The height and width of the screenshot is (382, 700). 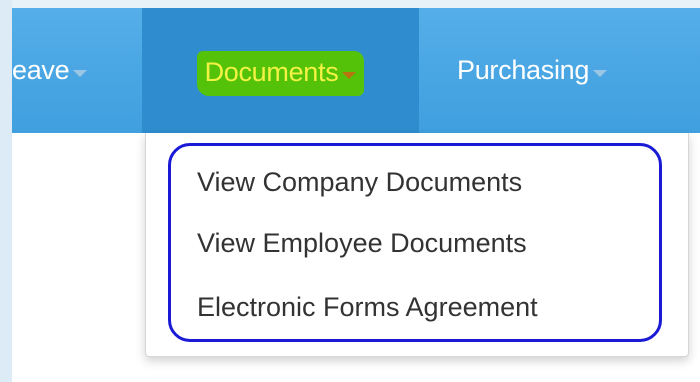 I want to click on nav-item-purchasing: Purchasing, so click(x=572, y=70).